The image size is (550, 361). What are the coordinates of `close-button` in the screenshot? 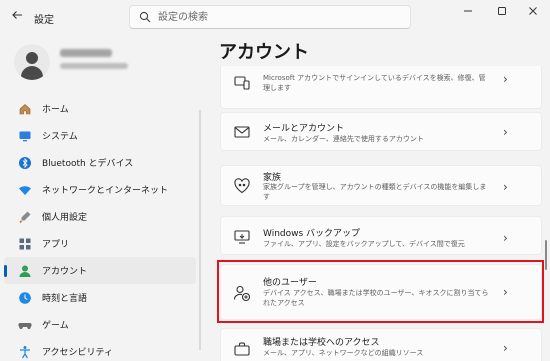 It's located at (533, 13).